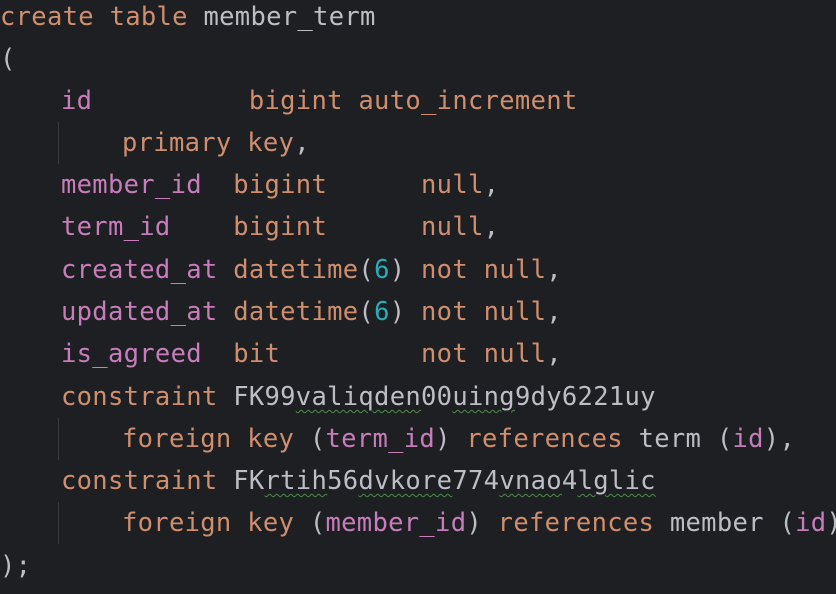  I want to click on code-token: vnao, so click(530, 481).